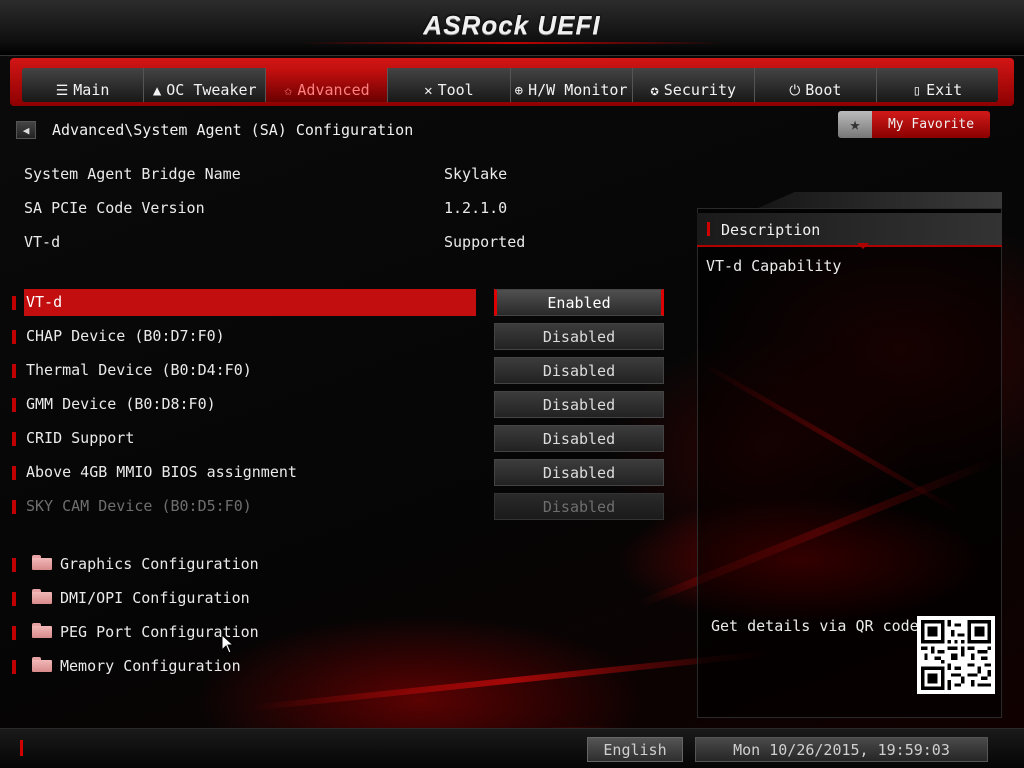  Describe the element at coordinates (211, 90) in the screenshot. I see `tab-label: OC Tweaker` at that location.